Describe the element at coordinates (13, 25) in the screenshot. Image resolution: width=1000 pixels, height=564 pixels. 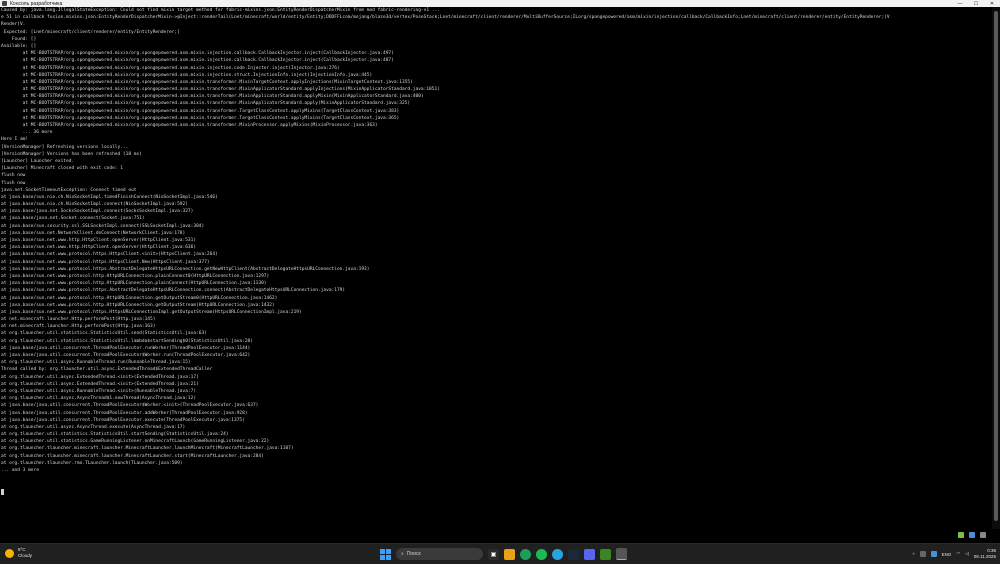
I see `console-line: Render)V.` at that location.